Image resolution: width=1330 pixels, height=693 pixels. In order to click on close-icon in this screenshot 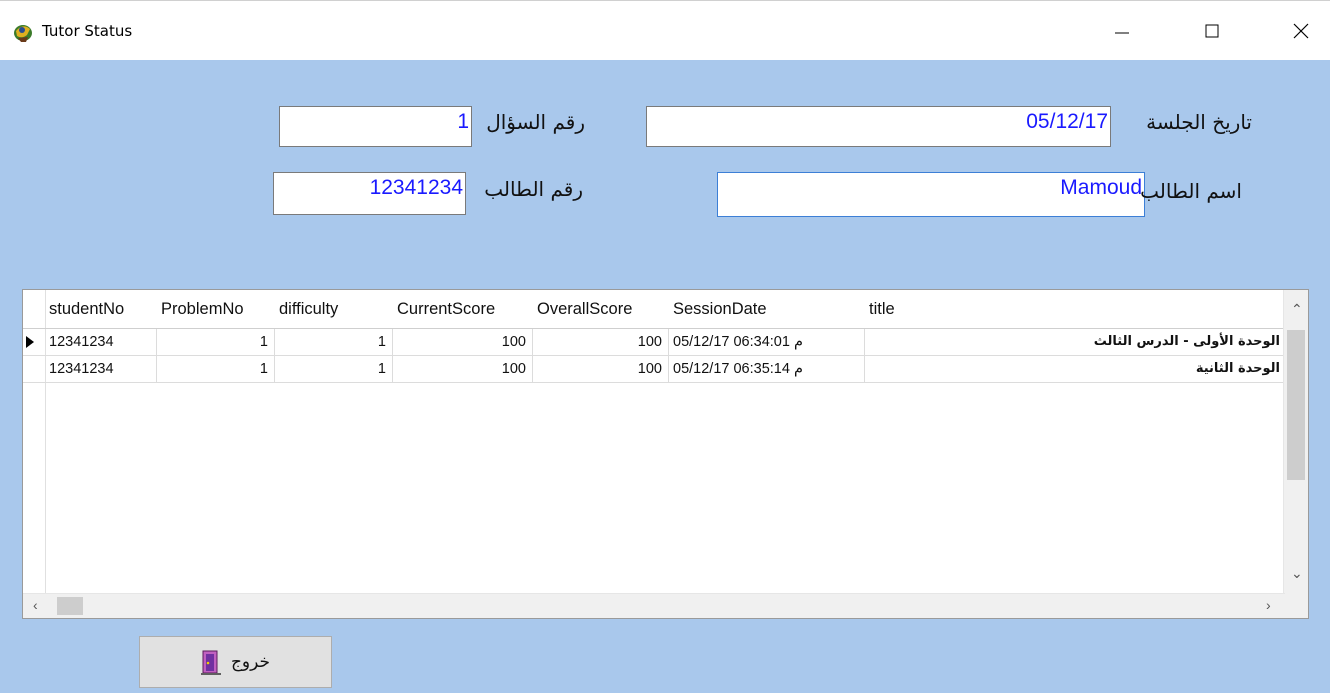, I will do `click(1301, 31)`.